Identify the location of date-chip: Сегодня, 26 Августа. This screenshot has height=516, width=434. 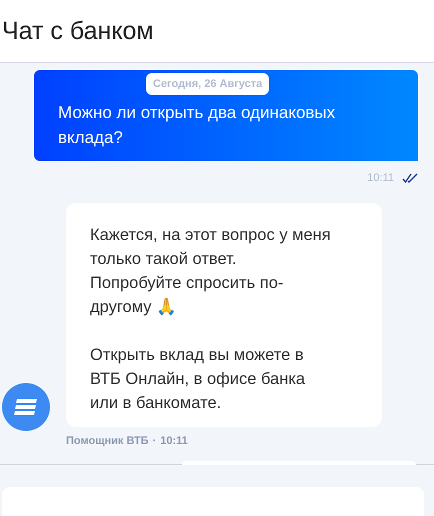
(208, 84).